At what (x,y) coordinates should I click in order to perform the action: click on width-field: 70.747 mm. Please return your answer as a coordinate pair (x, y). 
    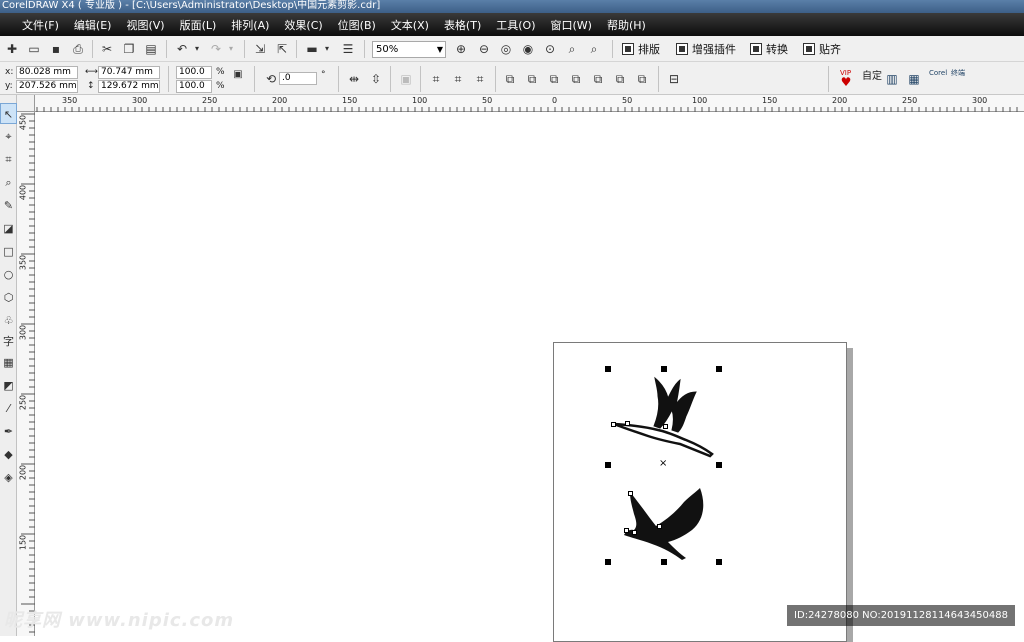
    Looking at the image, I should click on (129, 72).